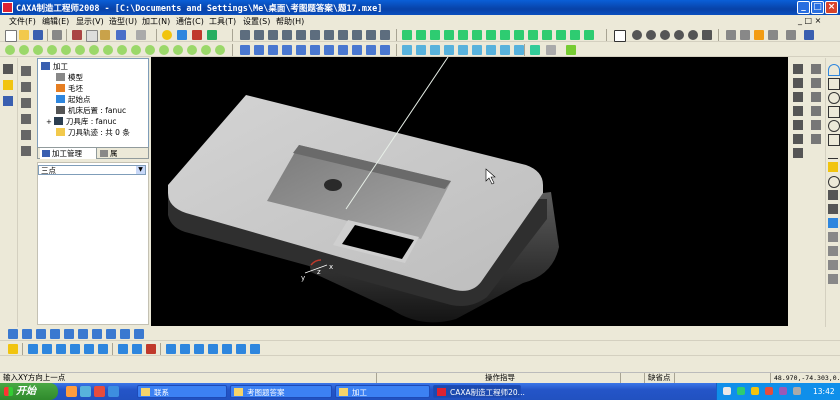 The height and width of the screenshot is (400, 840). What do you see at coordinates (727, 391) in the screenshot?
I see `tray-a-icon` at bounding box center [727, 391].